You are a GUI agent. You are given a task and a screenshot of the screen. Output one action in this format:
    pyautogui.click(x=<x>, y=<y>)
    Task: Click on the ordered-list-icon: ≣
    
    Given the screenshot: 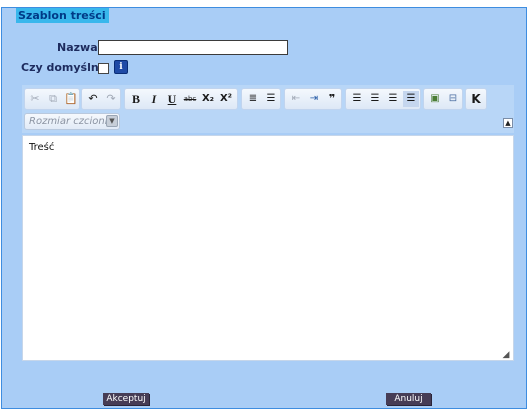 What is the action you would take?
    pyautogui.click(x=253, y=99)
    